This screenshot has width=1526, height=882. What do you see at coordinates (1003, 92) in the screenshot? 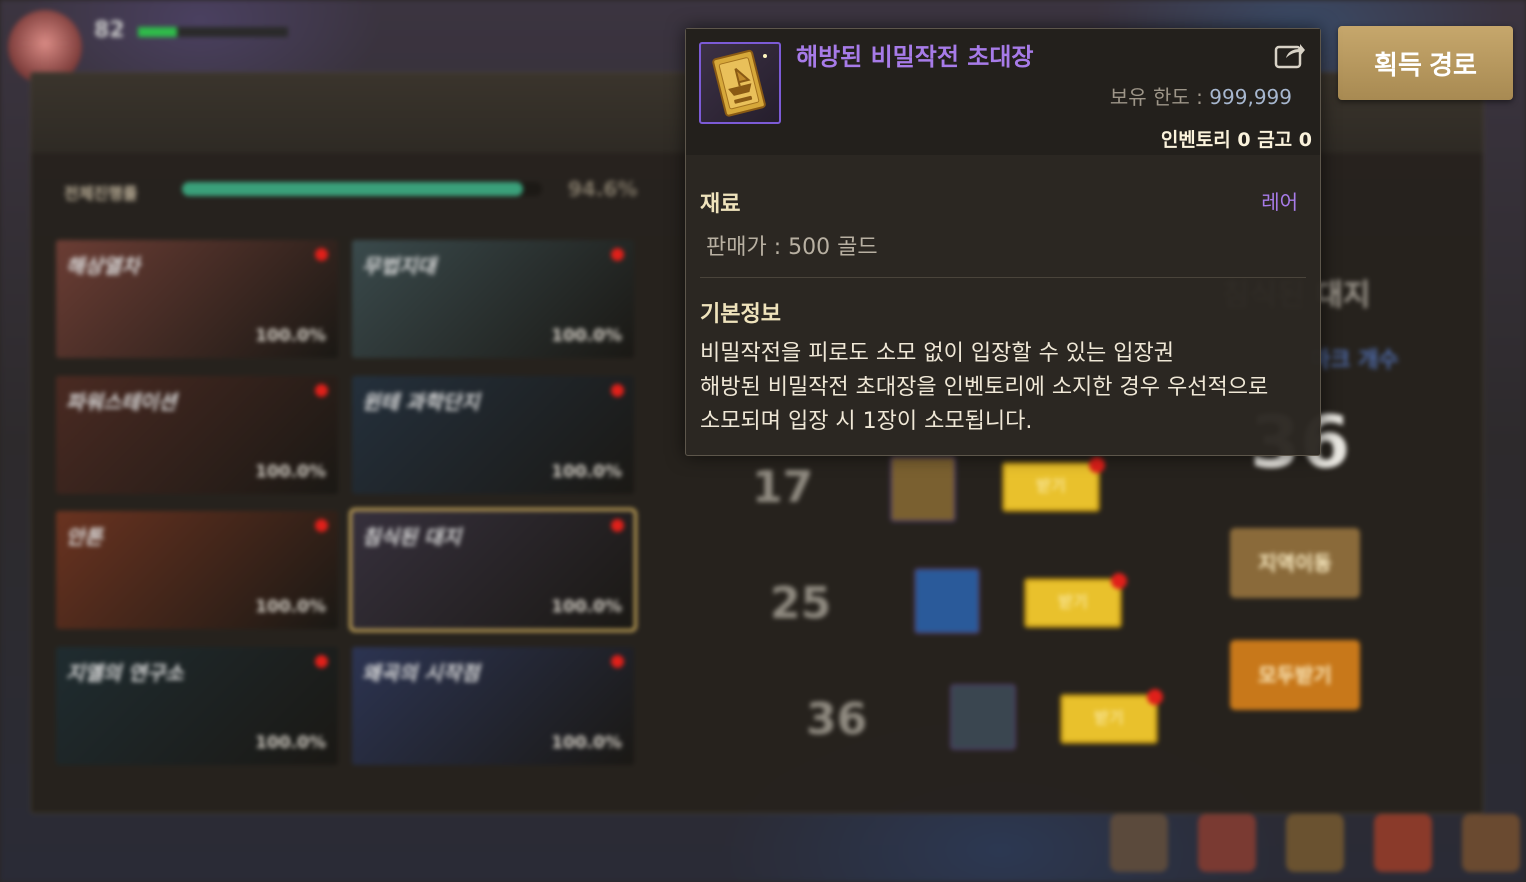
I see `tooltip-header: 해방된 비밀작전 초대장 보유 한도 : 999,999 인벤토리 0 금고 0` at bounding box center [1003, 92].